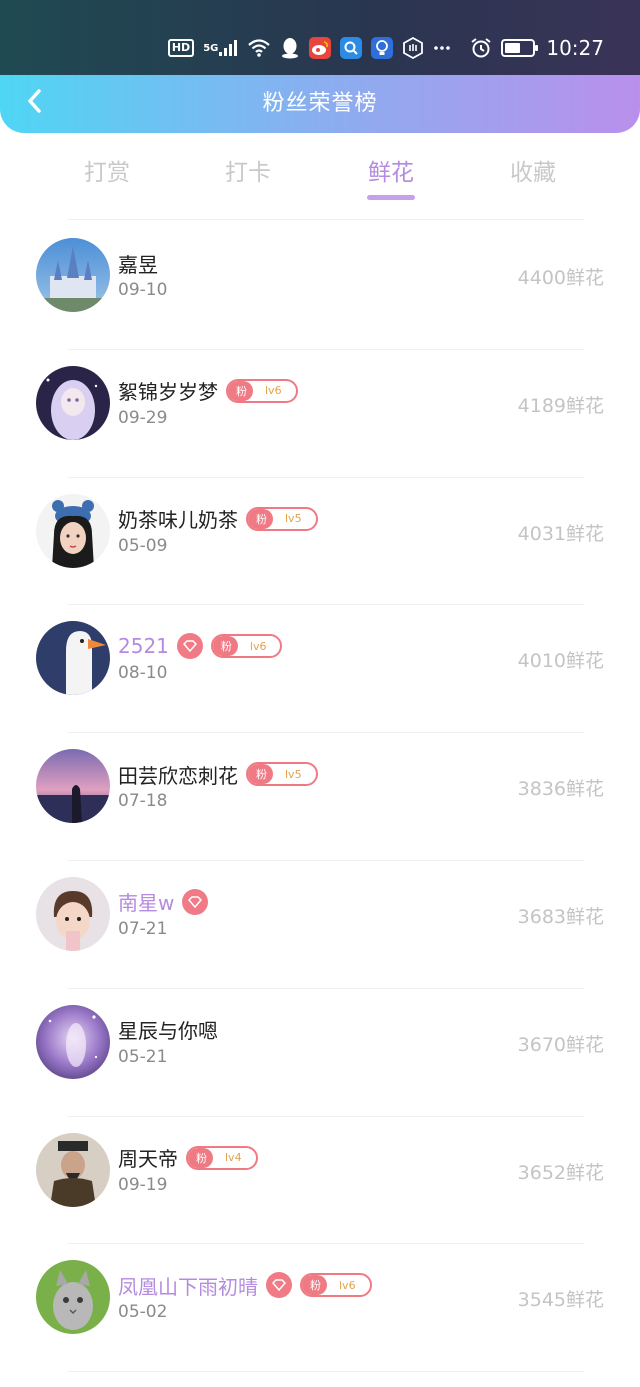 The height and width of the screenshot is (1387, 640). I want to click on fan-name: 2521, so click(143, 646).